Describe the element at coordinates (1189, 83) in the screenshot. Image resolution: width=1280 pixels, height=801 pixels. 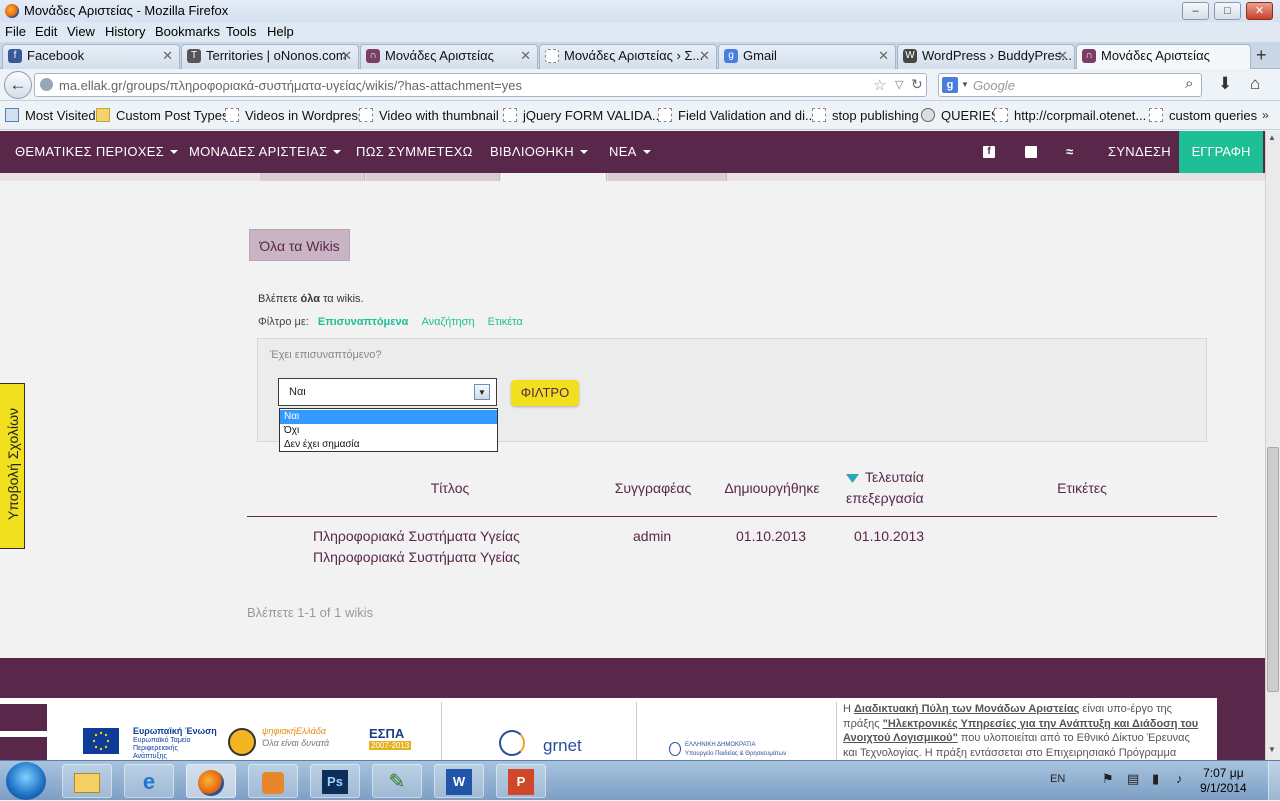
I see `search-icon: ⌕` at that location.